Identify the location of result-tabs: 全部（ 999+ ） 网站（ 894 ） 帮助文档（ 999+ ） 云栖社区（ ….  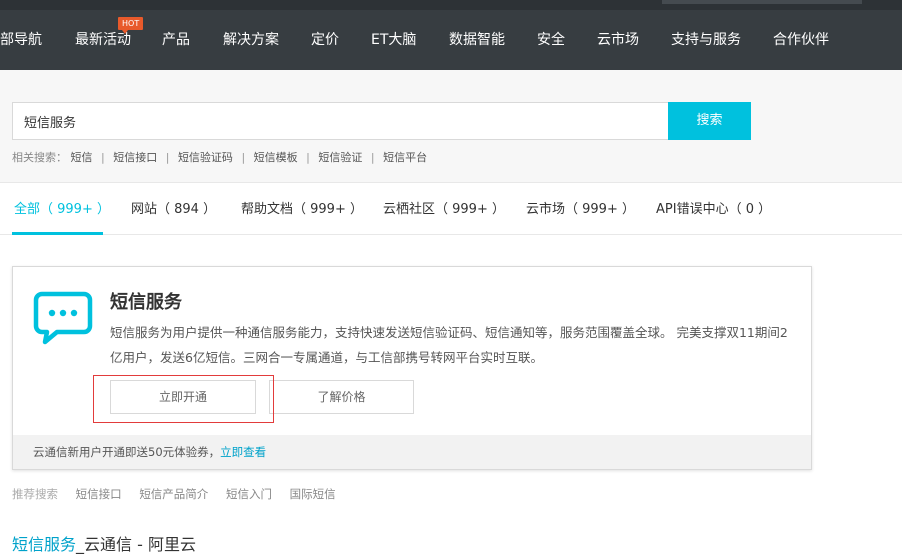
(451, 209).